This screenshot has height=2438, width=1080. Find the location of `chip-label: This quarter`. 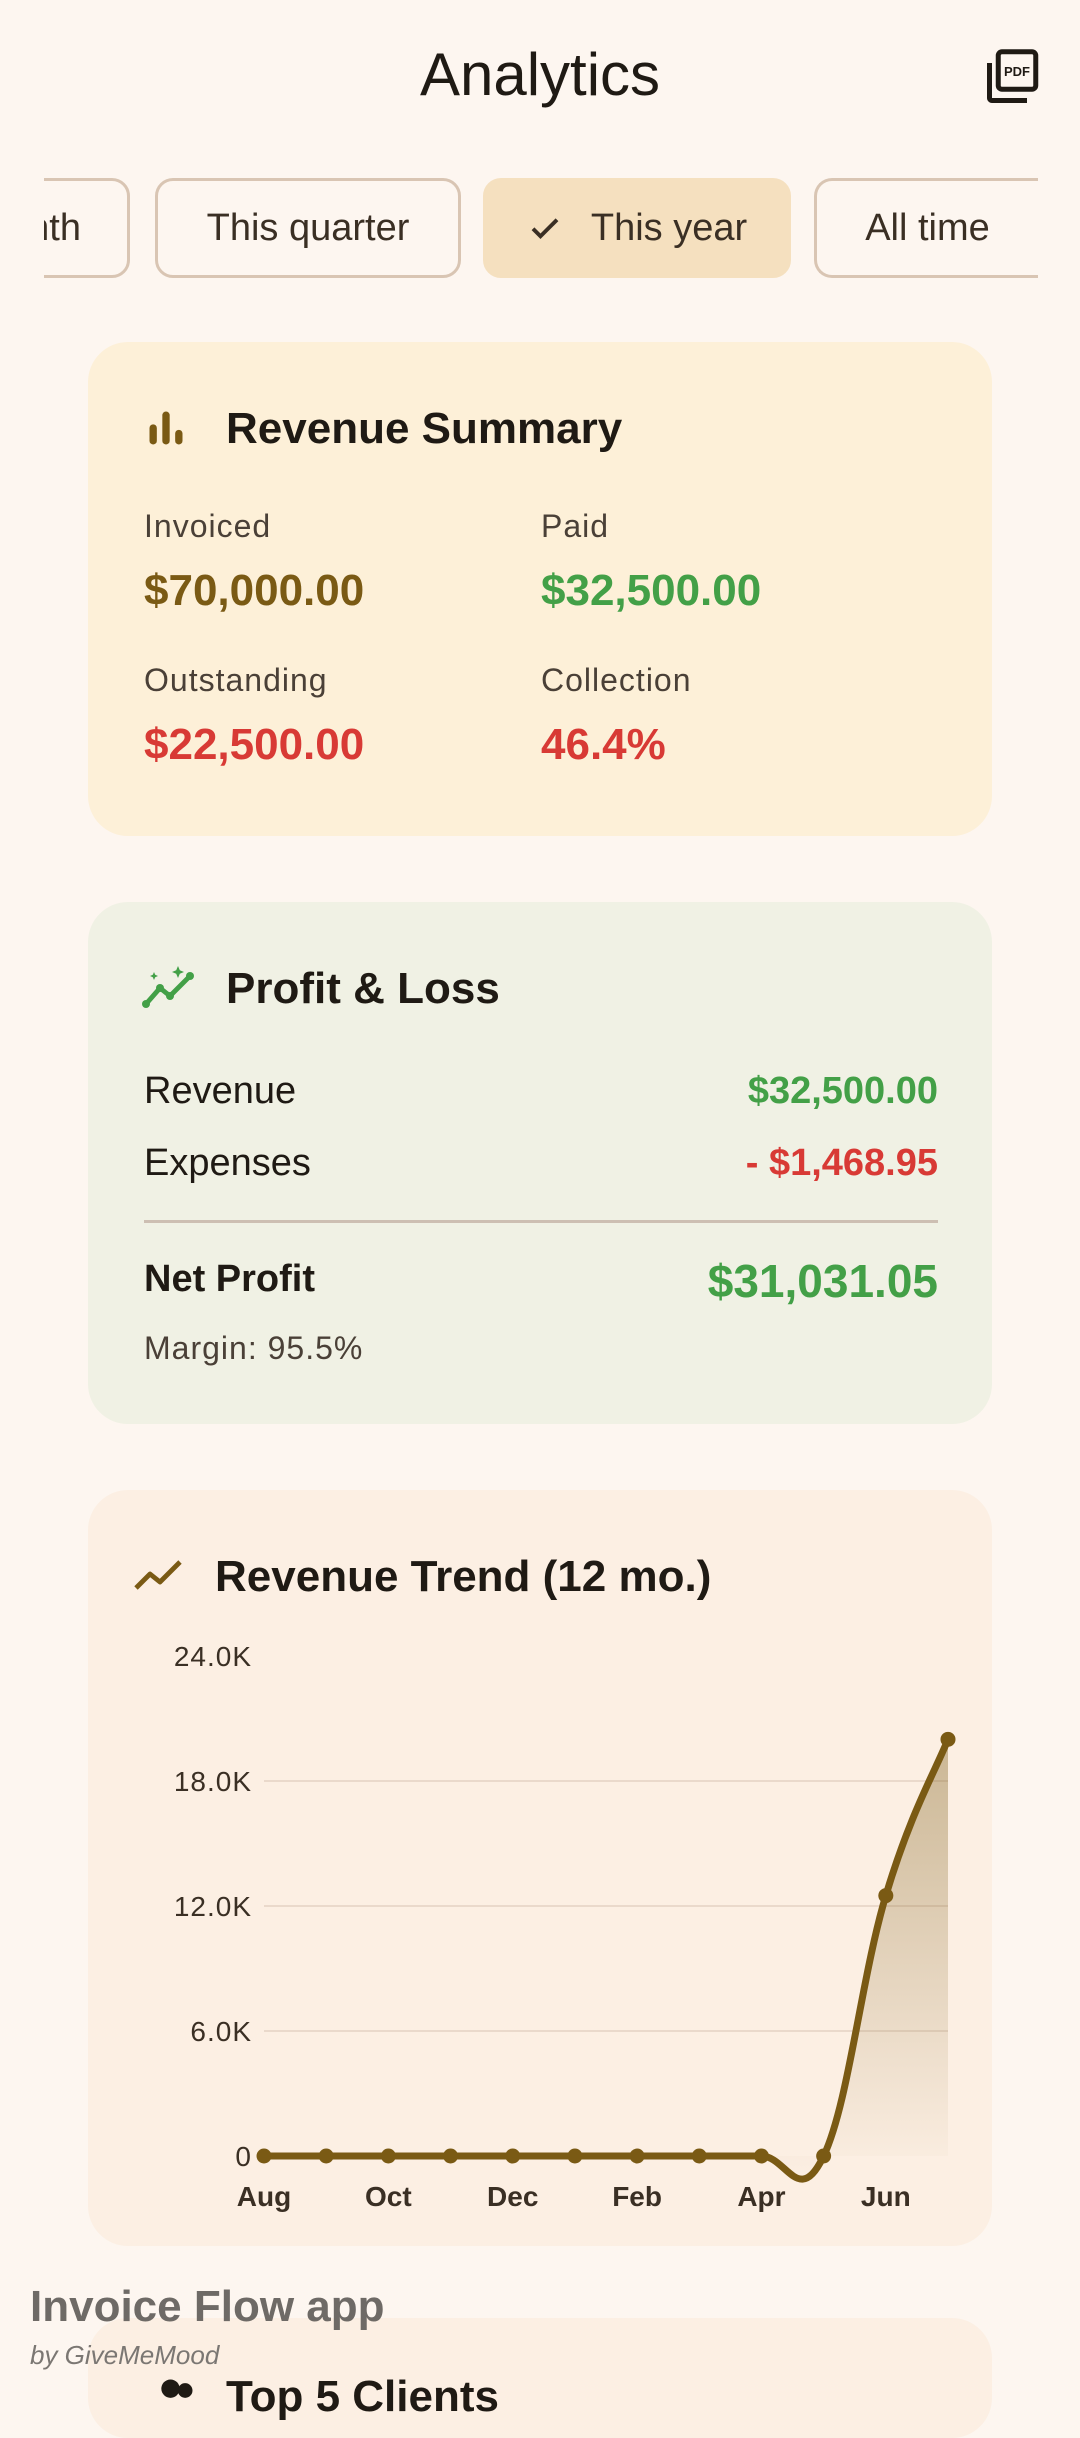

chip-label: This quarter is located at coordinates (308, 227).